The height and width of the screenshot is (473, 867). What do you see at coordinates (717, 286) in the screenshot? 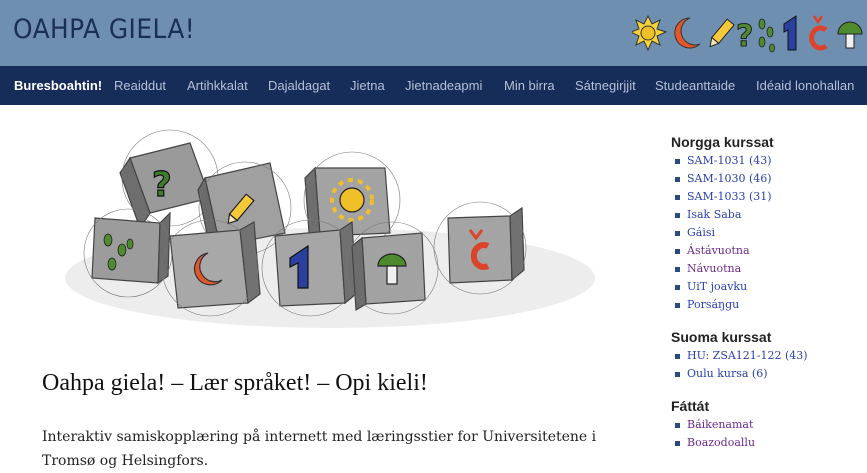
I see `course-link-uit-joavku: UiT joavku` at bounding box center [717, 286].